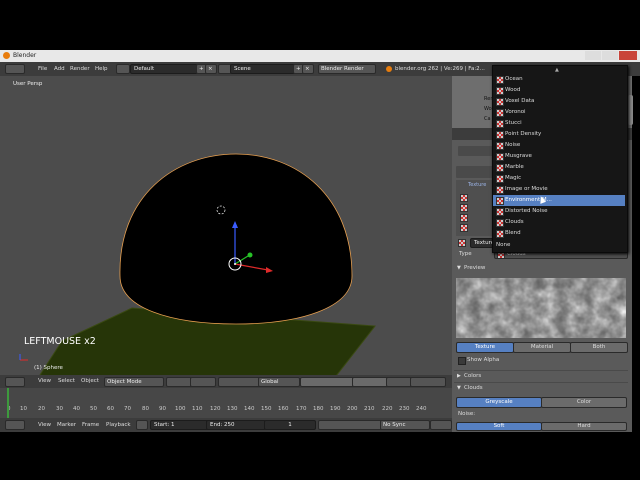  What do you see at coordinates (66, 425) in the screenshot?
I see `menu-marker: Marker` at bounding box center [66, 425].